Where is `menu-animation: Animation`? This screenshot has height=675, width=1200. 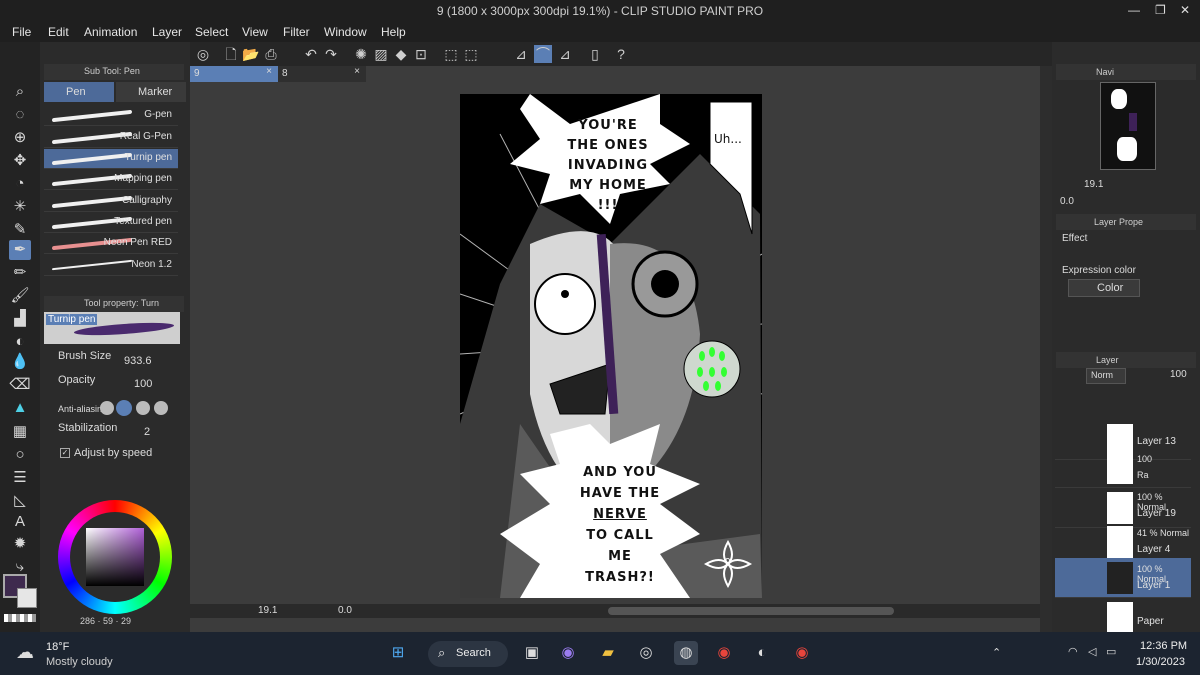 menu-animation: Animation is located at coordinates (110, 32).